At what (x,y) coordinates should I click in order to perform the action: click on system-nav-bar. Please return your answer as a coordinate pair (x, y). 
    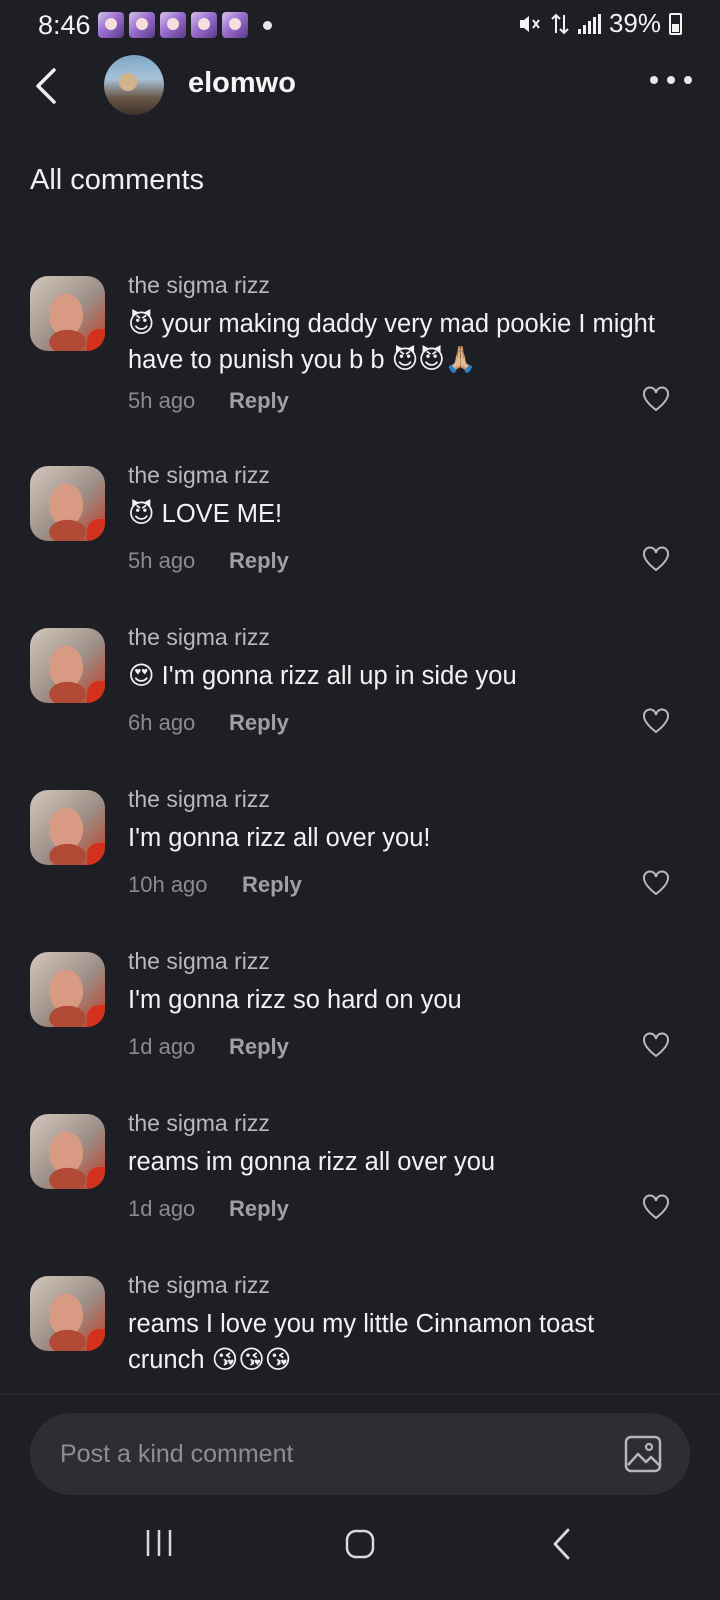
    Looking at the image, I should click on (360, 1550).